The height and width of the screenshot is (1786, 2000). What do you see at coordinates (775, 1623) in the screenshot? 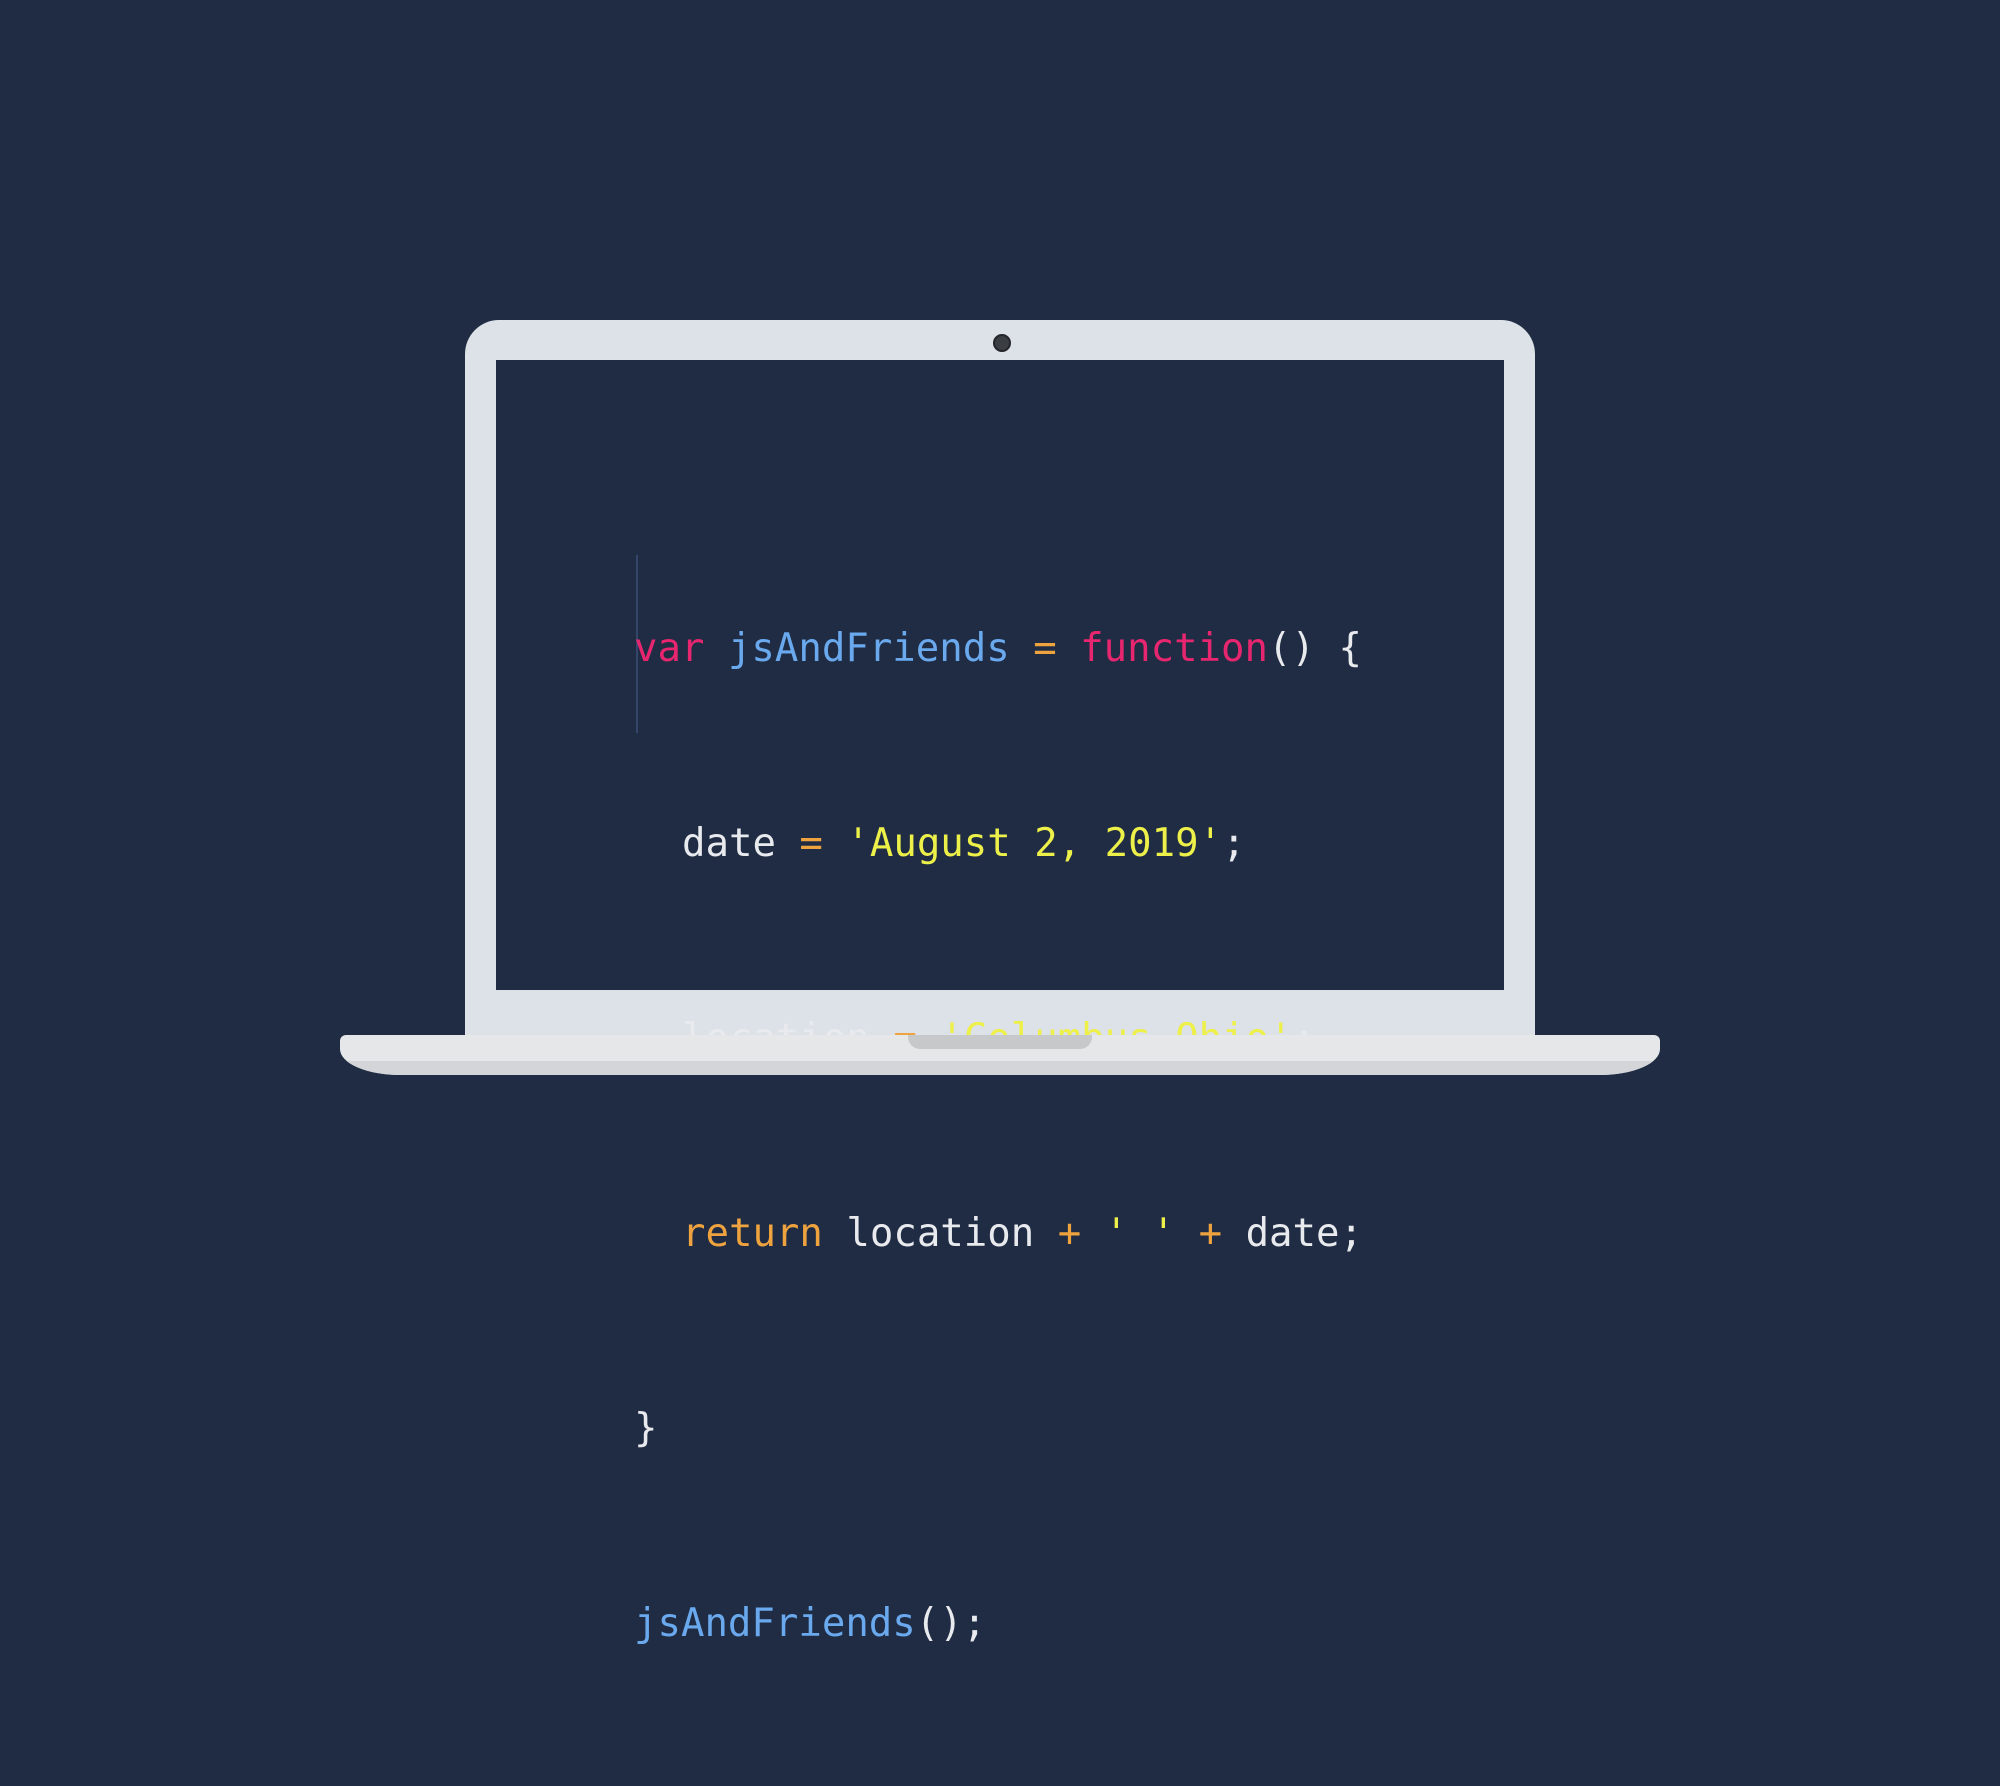
I see `function-call-name: jsAndFriends` at bounding box center [775, 1623].